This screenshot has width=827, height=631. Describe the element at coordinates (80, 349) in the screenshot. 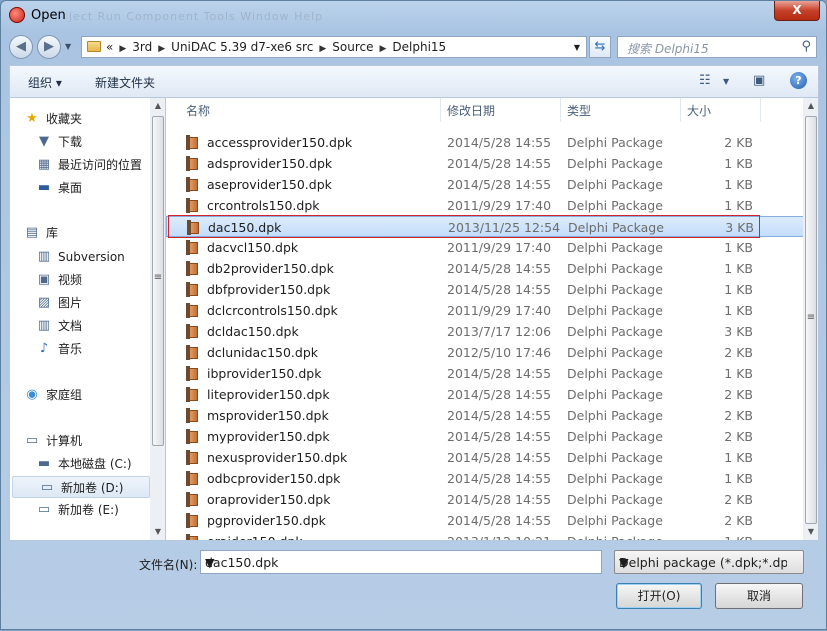

I see `nav-library-item: ♪ 音乐` at that location.